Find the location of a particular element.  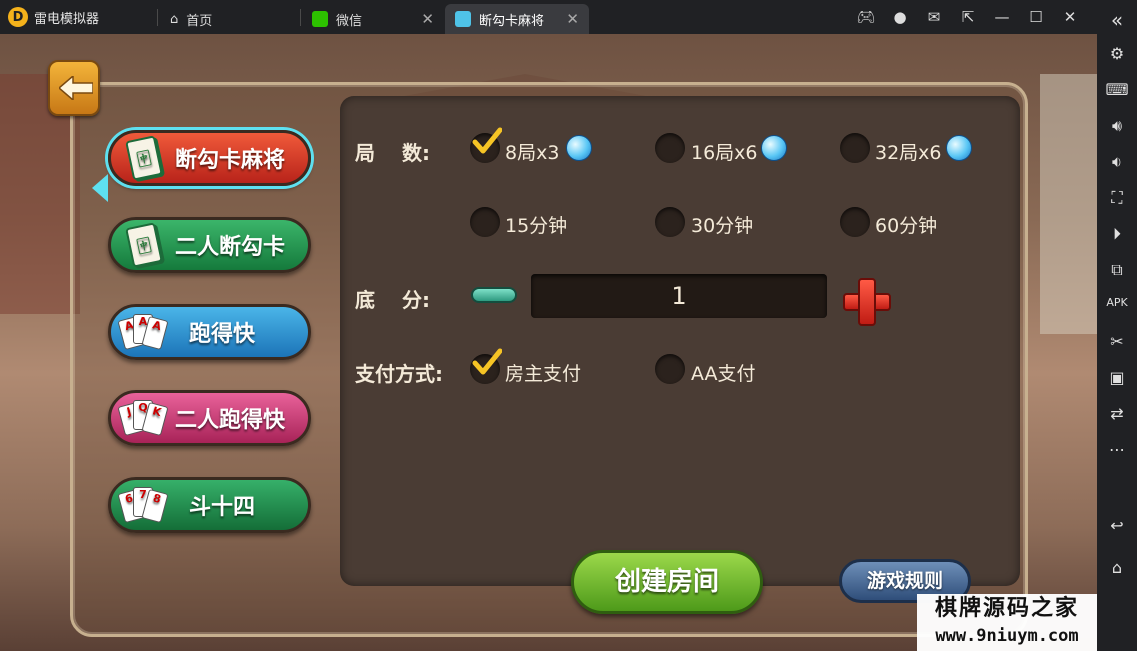

round-option-32-label: 32局x6 is located at coordinates (908, 151).